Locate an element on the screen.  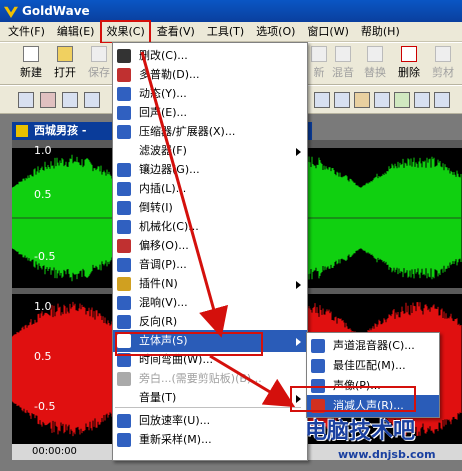
watermark-url: www.dnjsb.com is located at coordinates (387, 454).